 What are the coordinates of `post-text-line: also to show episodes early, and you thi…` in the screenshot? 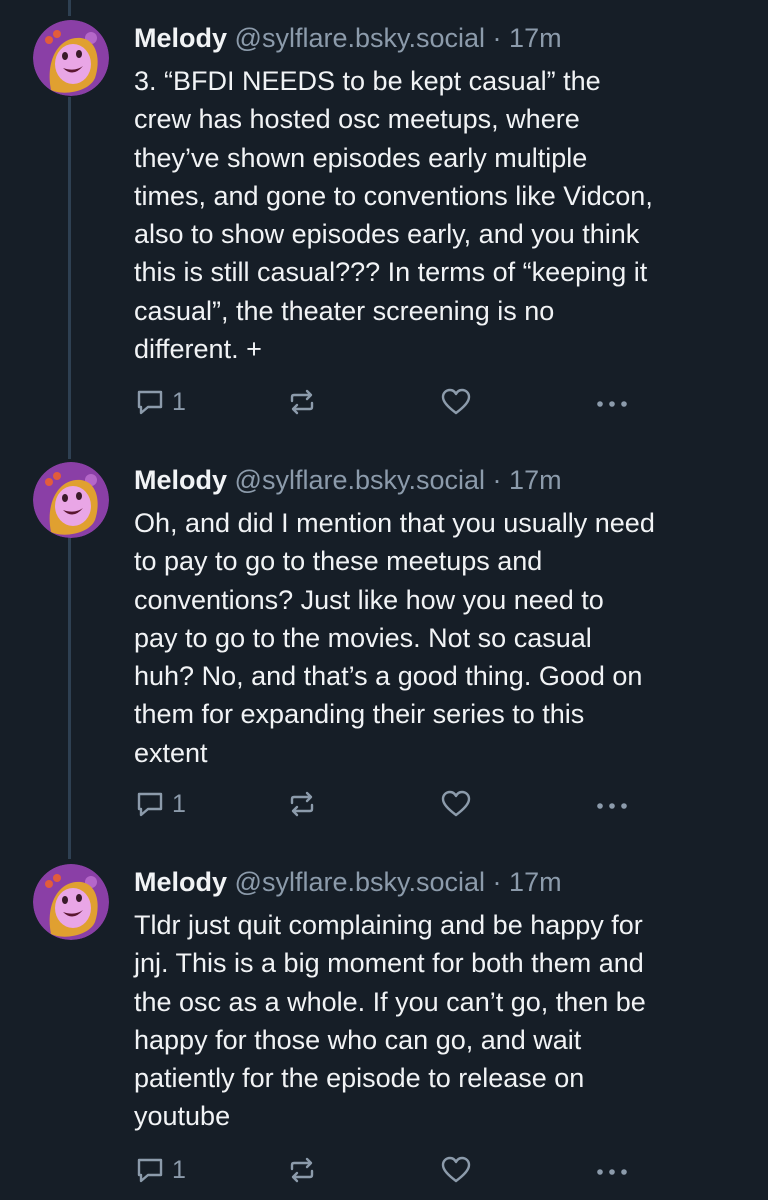 It's located at (387, 234).